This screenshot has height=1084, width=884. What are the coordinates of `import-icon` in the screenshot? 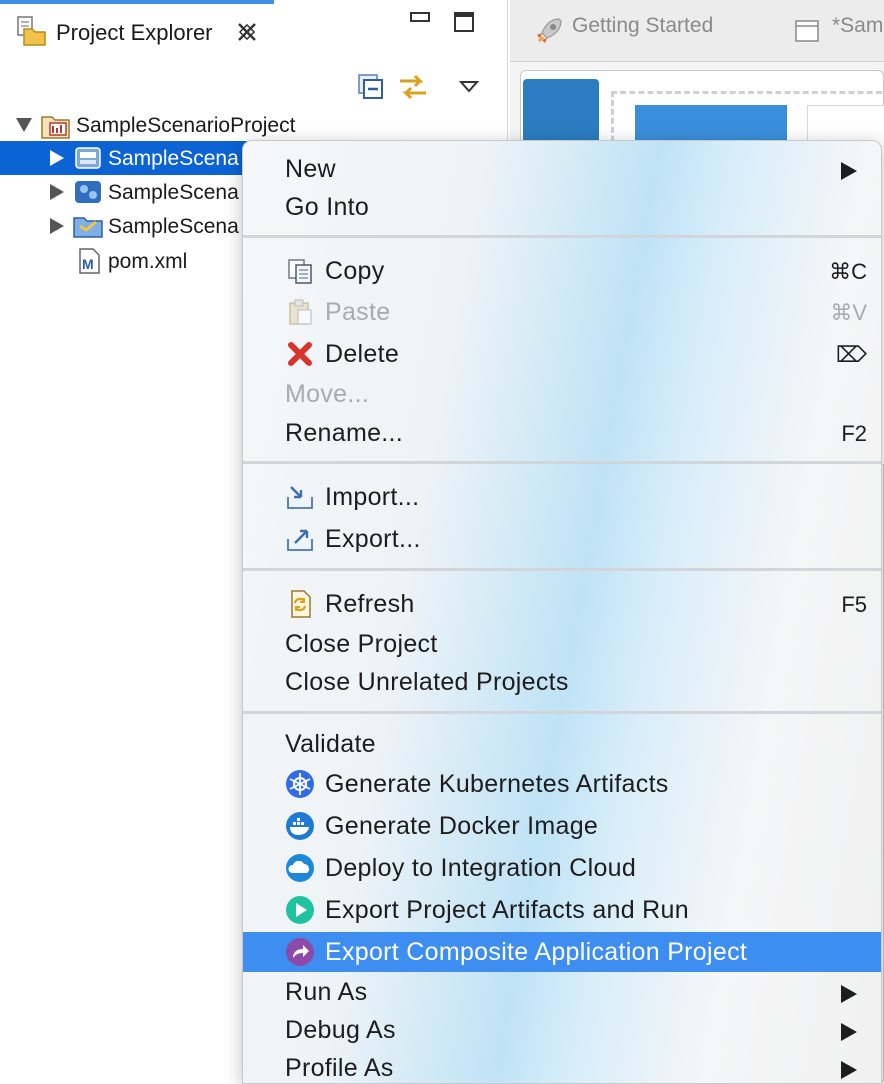 It's located at (300, 497).